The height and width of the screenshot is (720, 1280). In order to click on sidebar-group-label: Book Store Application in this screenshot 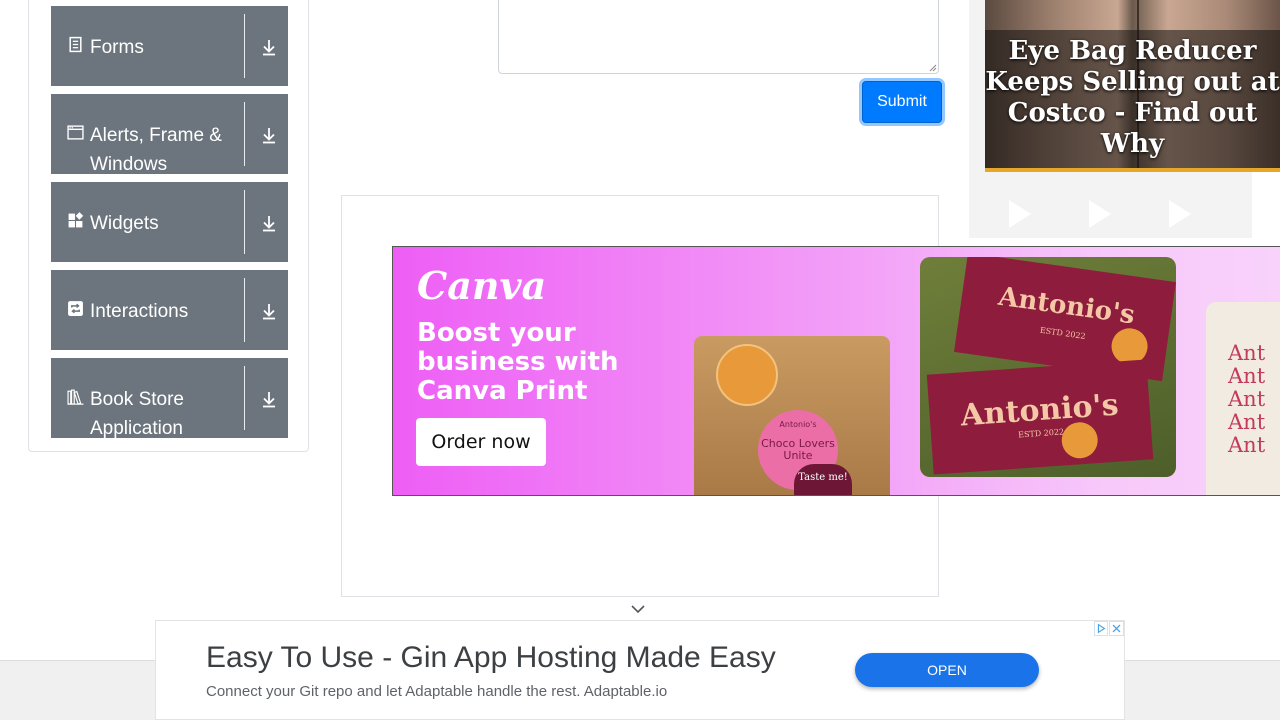, I will do `click(137, 414)`.